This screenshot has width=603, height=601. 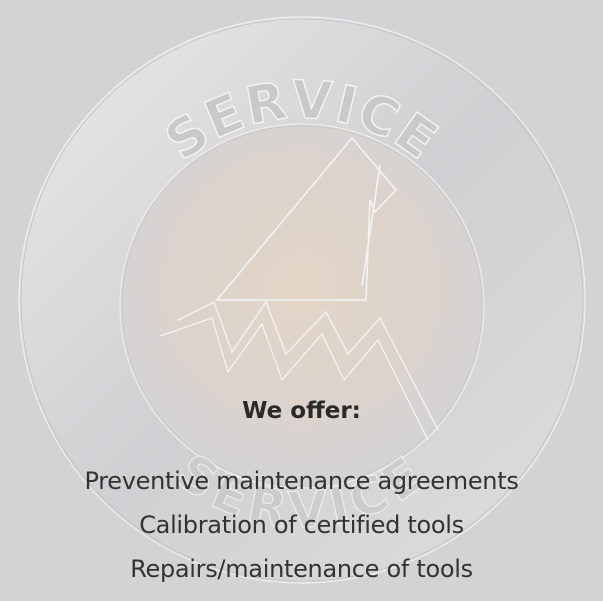 I want to click on offer-item-repairs: Repairs/maintenance of tools, so click(x=301, y=569).